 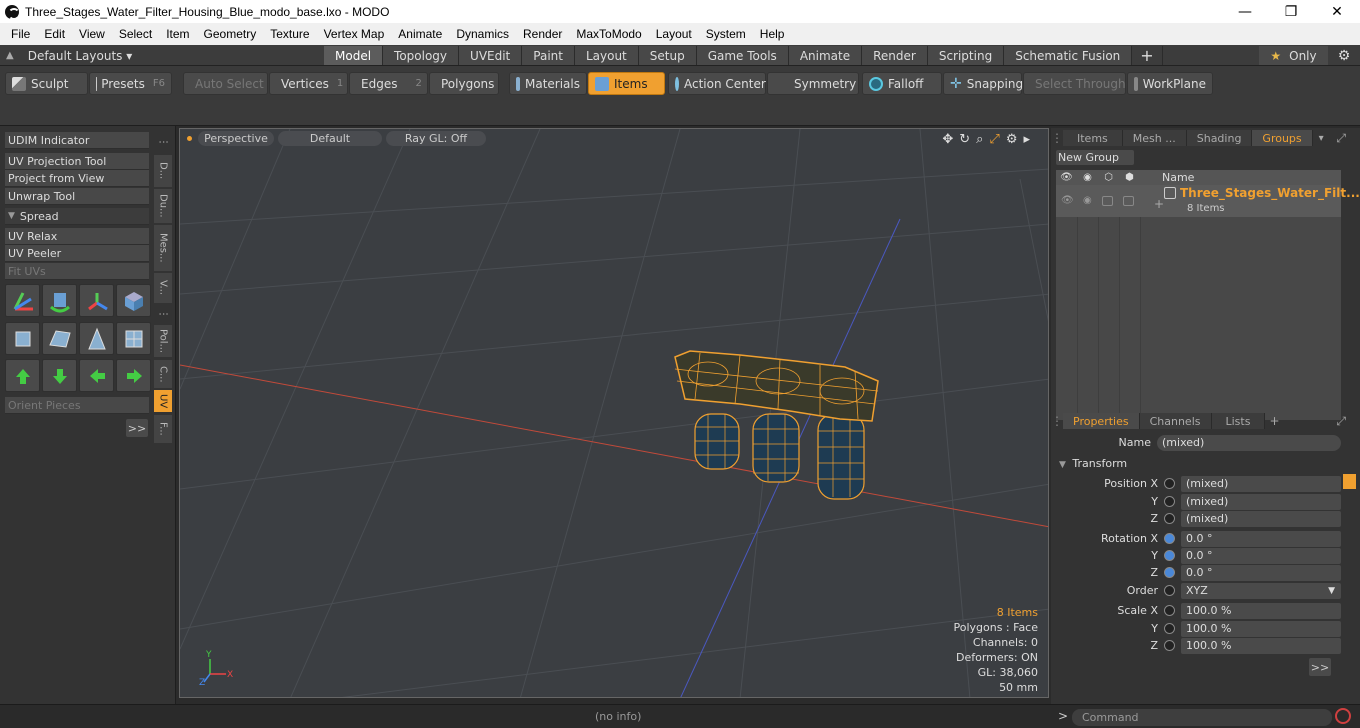 What do you see at coordinates (1169, 538) in the screenshot?
I see `rotation-x-key-icon` at bounding box center [1169, 538].